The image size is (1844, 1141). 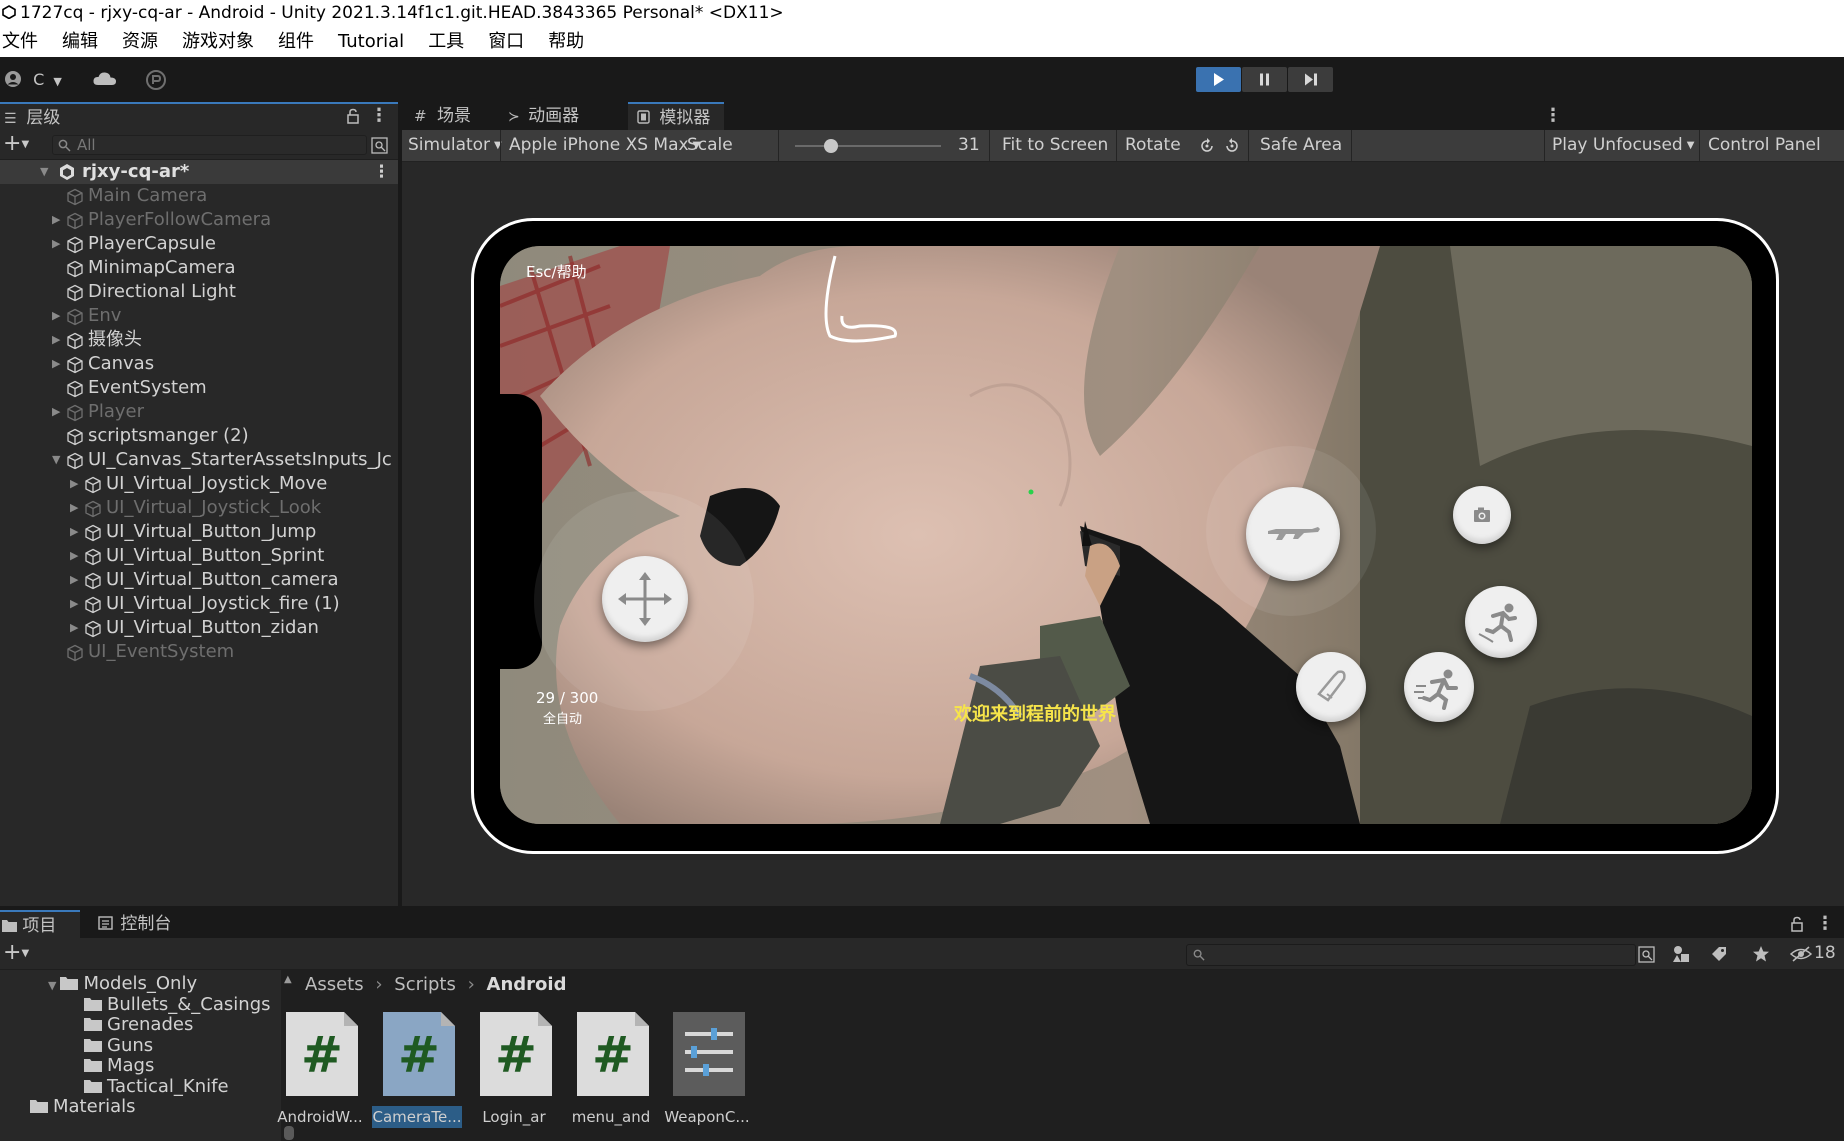 I want to click on tab-scene: # 场景, so click(x=452, y=116).